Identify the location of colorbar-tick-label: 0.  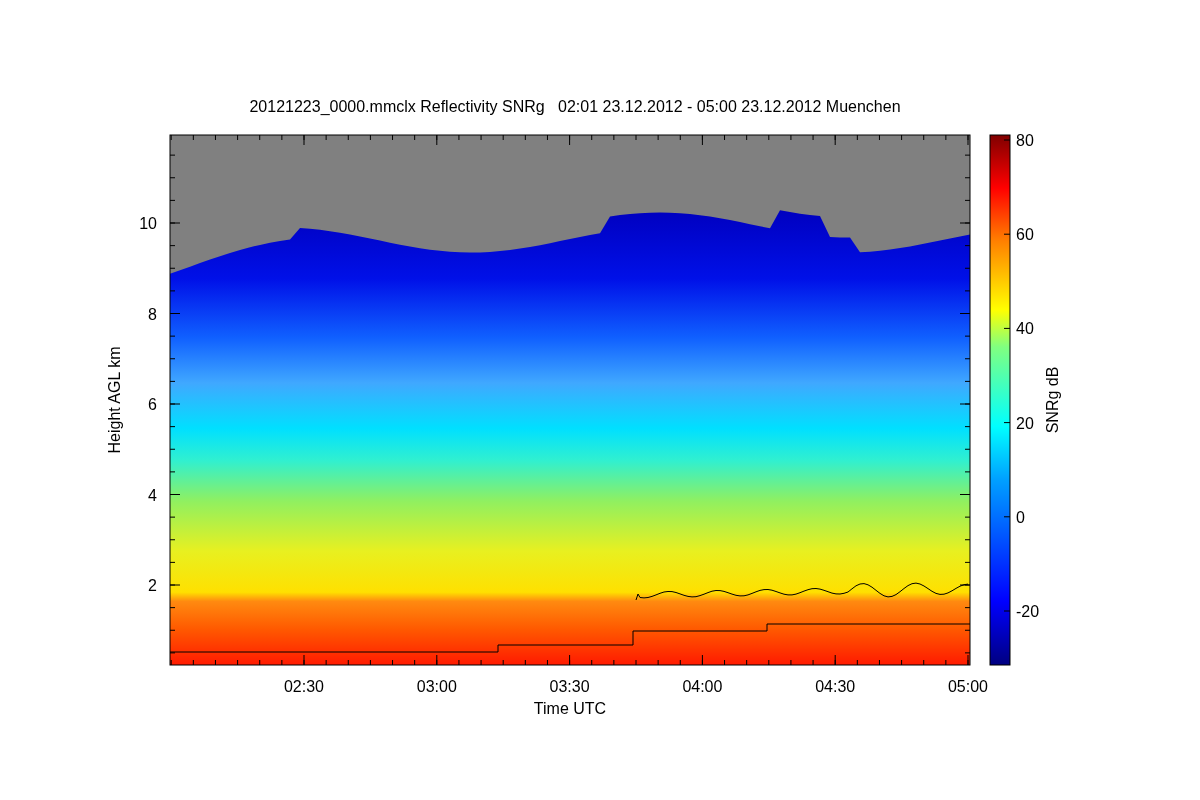
(1020, 517).